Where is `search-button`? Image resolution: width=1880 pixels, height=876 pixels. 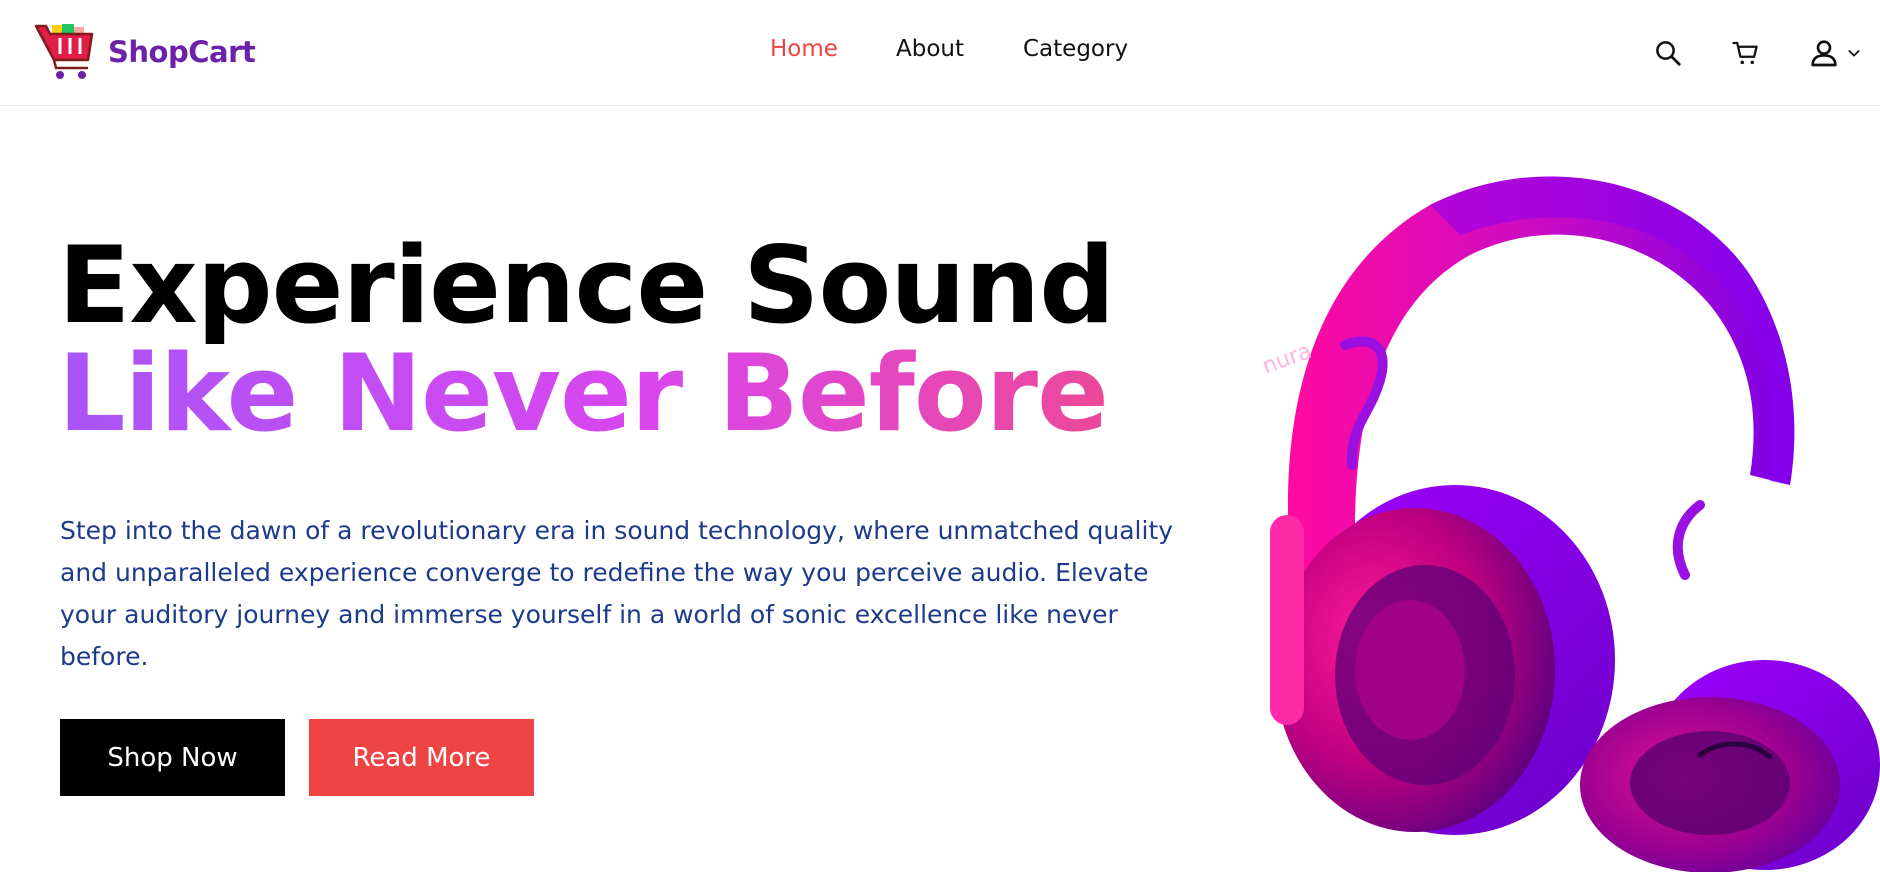 search-button is located at coordinates (1668, 53).